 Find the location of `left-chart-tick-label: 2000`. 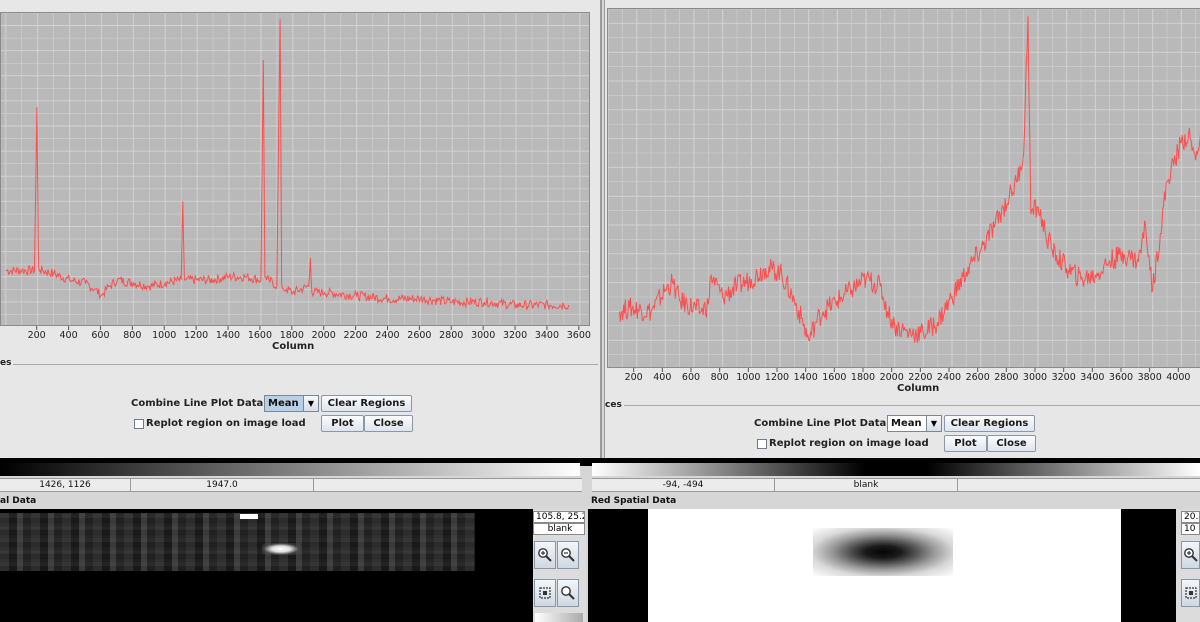

left-chart-tick-label: 2000 is located at coordinates (324, 335).